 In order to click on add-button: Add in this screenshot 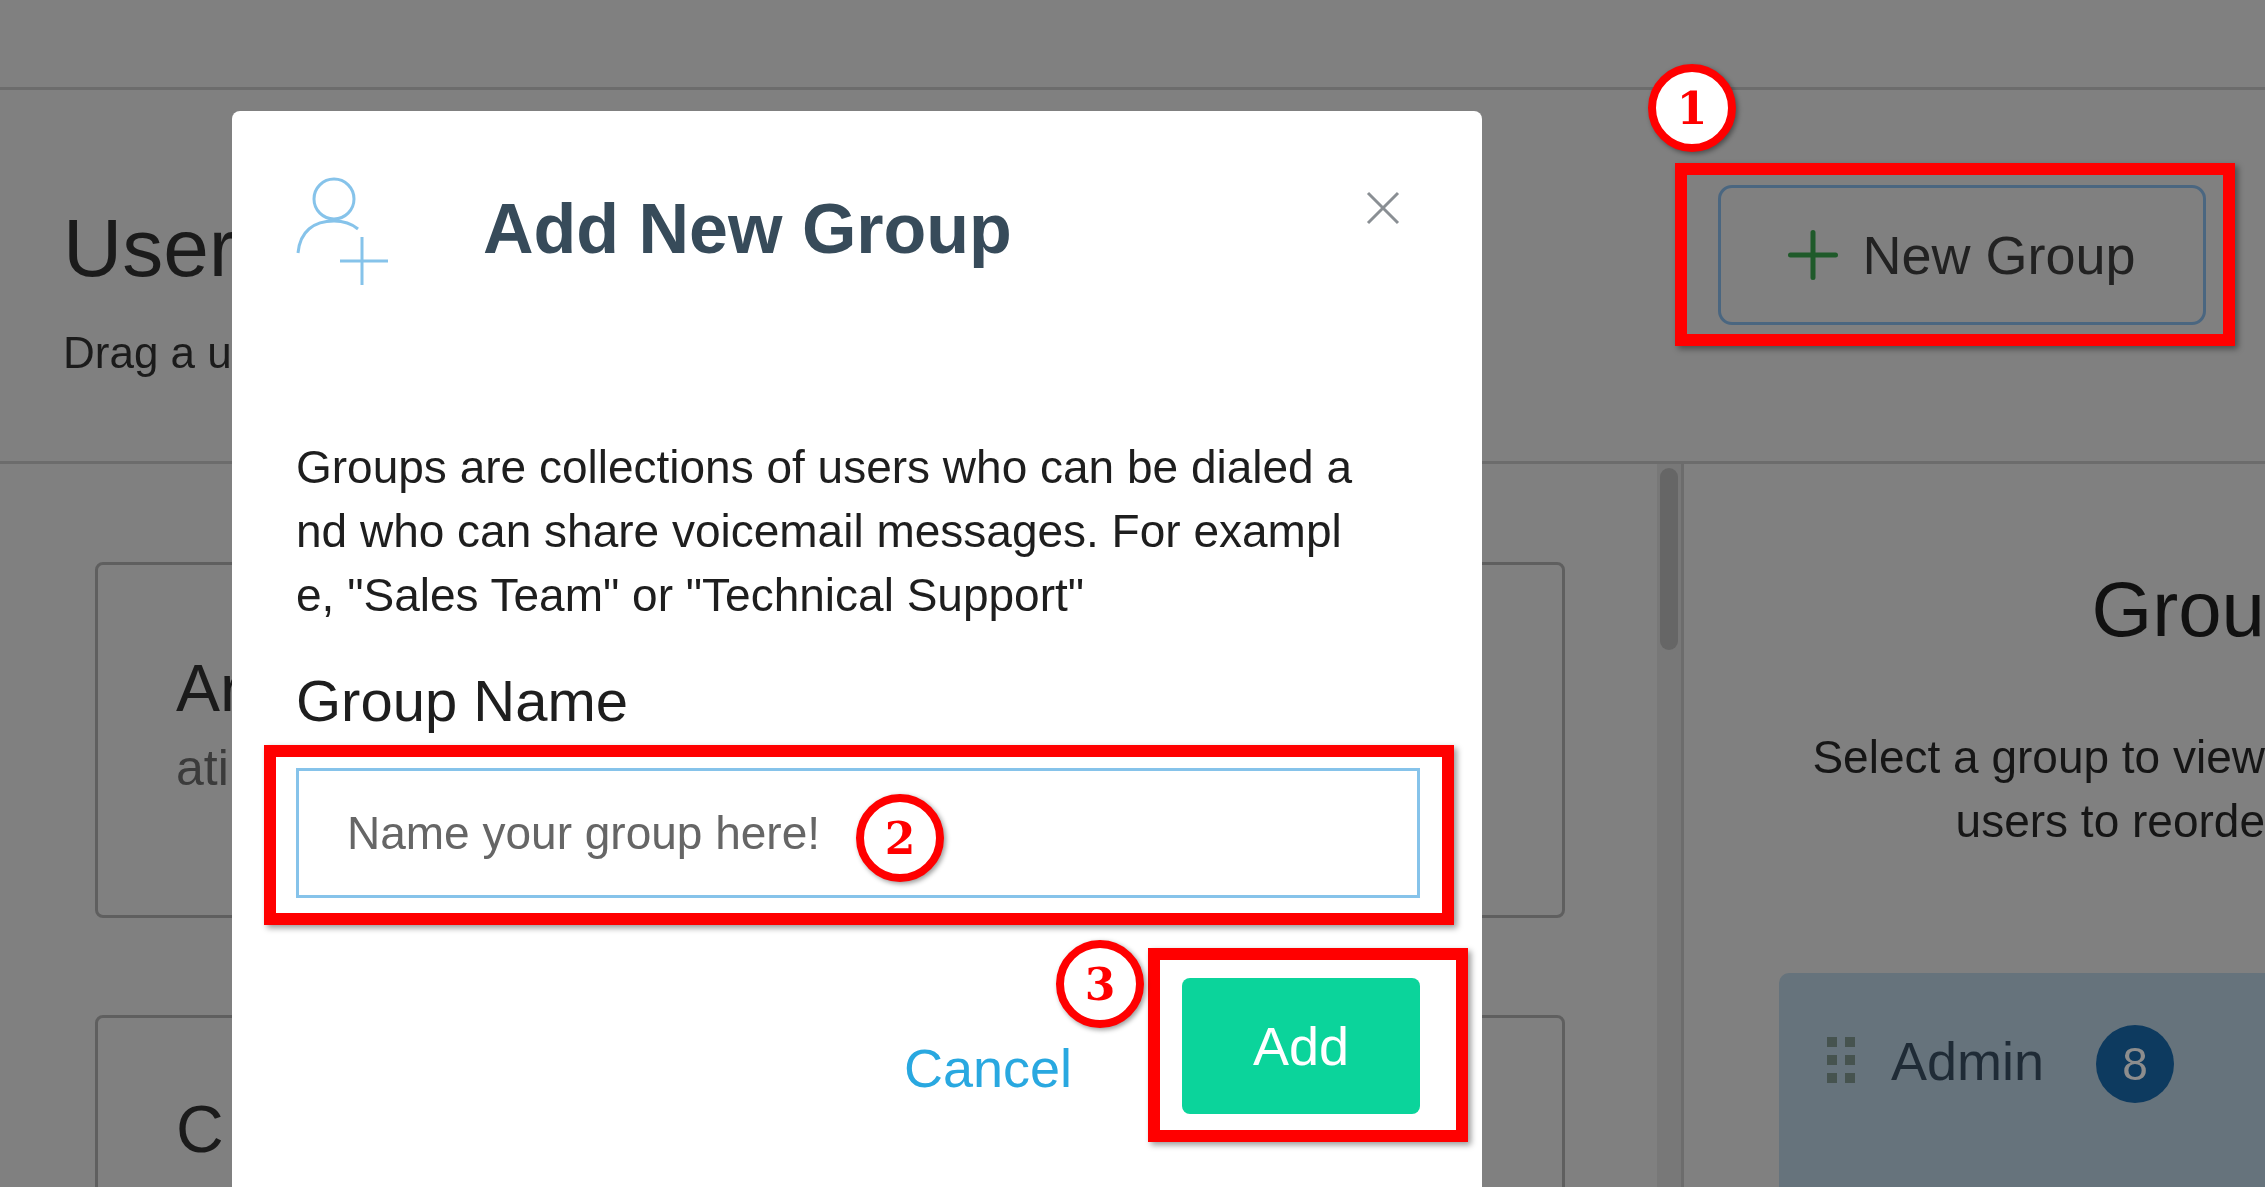, I will do `click(1301, 1046)`.